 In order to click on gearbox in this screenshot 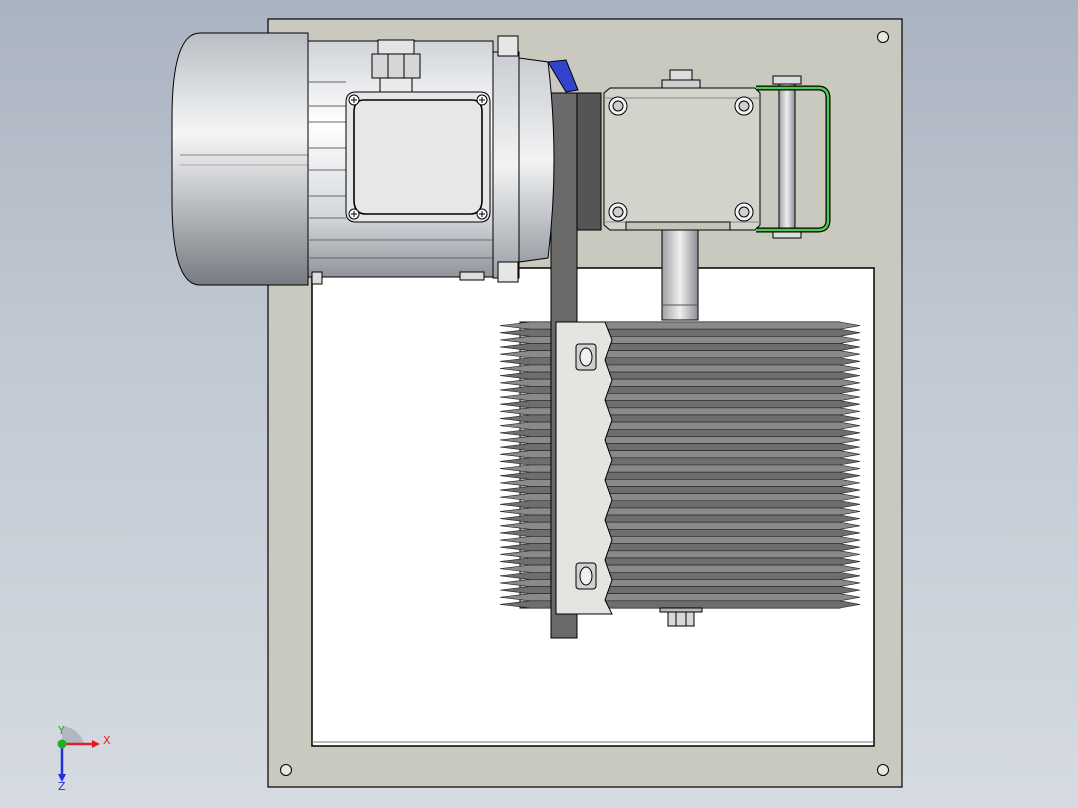, I will do `click(682, 150)`.